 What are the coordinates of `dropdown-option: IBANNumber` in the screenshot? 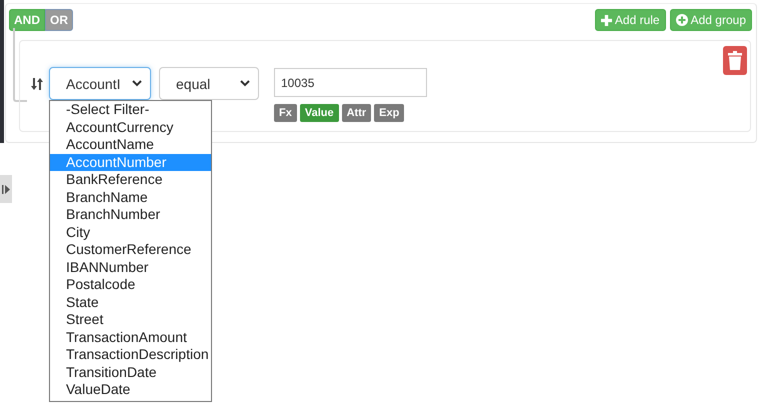 It's located at (130, 267).